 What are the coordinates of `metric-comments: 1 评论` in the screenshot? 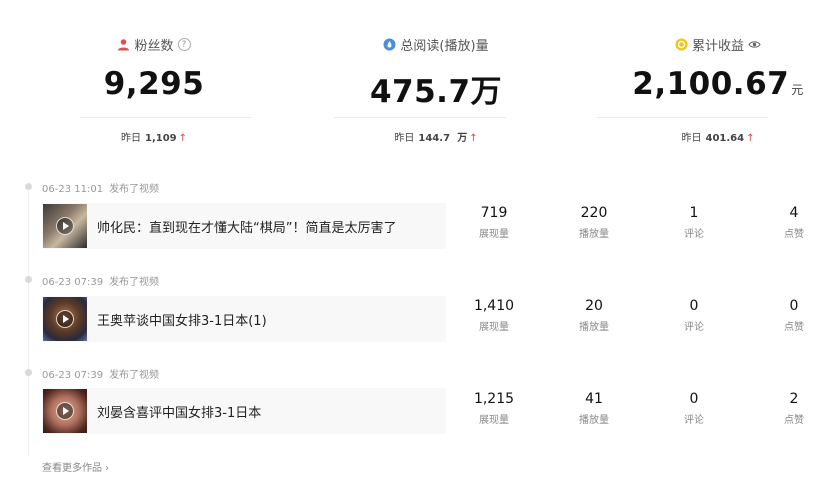 It's located at (694, 222).